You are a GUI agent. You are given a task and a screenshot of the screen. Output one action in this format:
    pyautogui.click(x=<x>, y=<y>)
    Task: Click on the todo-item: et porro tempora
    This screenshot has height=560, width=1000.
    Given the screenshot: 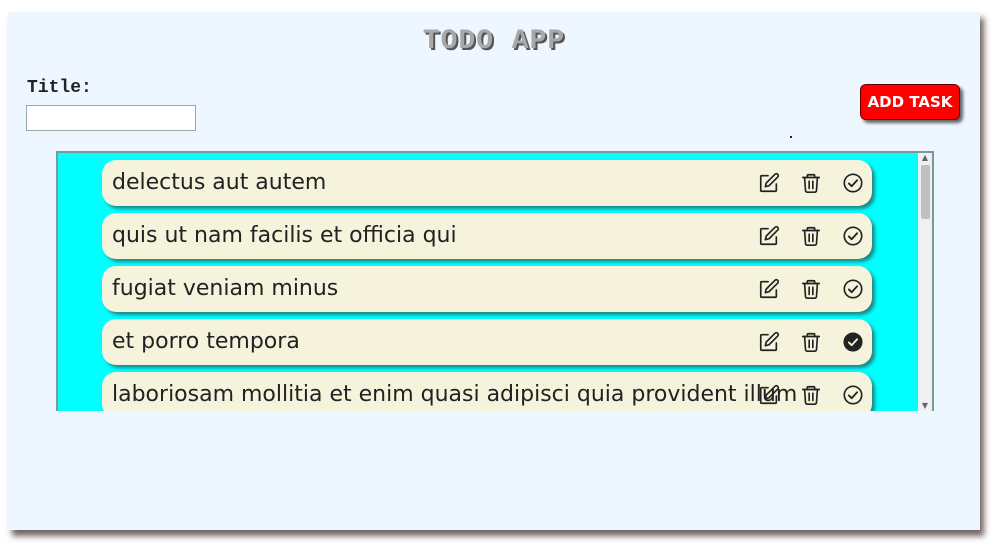 What is the action you would take?
    pyautogui.click(x=487, y=342)
    